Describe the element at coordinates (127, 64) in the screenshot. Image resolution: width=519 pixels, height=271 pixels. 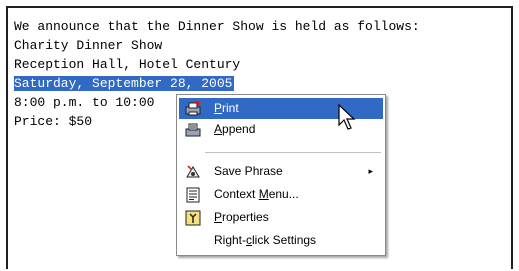
I see `doc-line-3: Reception Hall, Hotel Century` at that location.